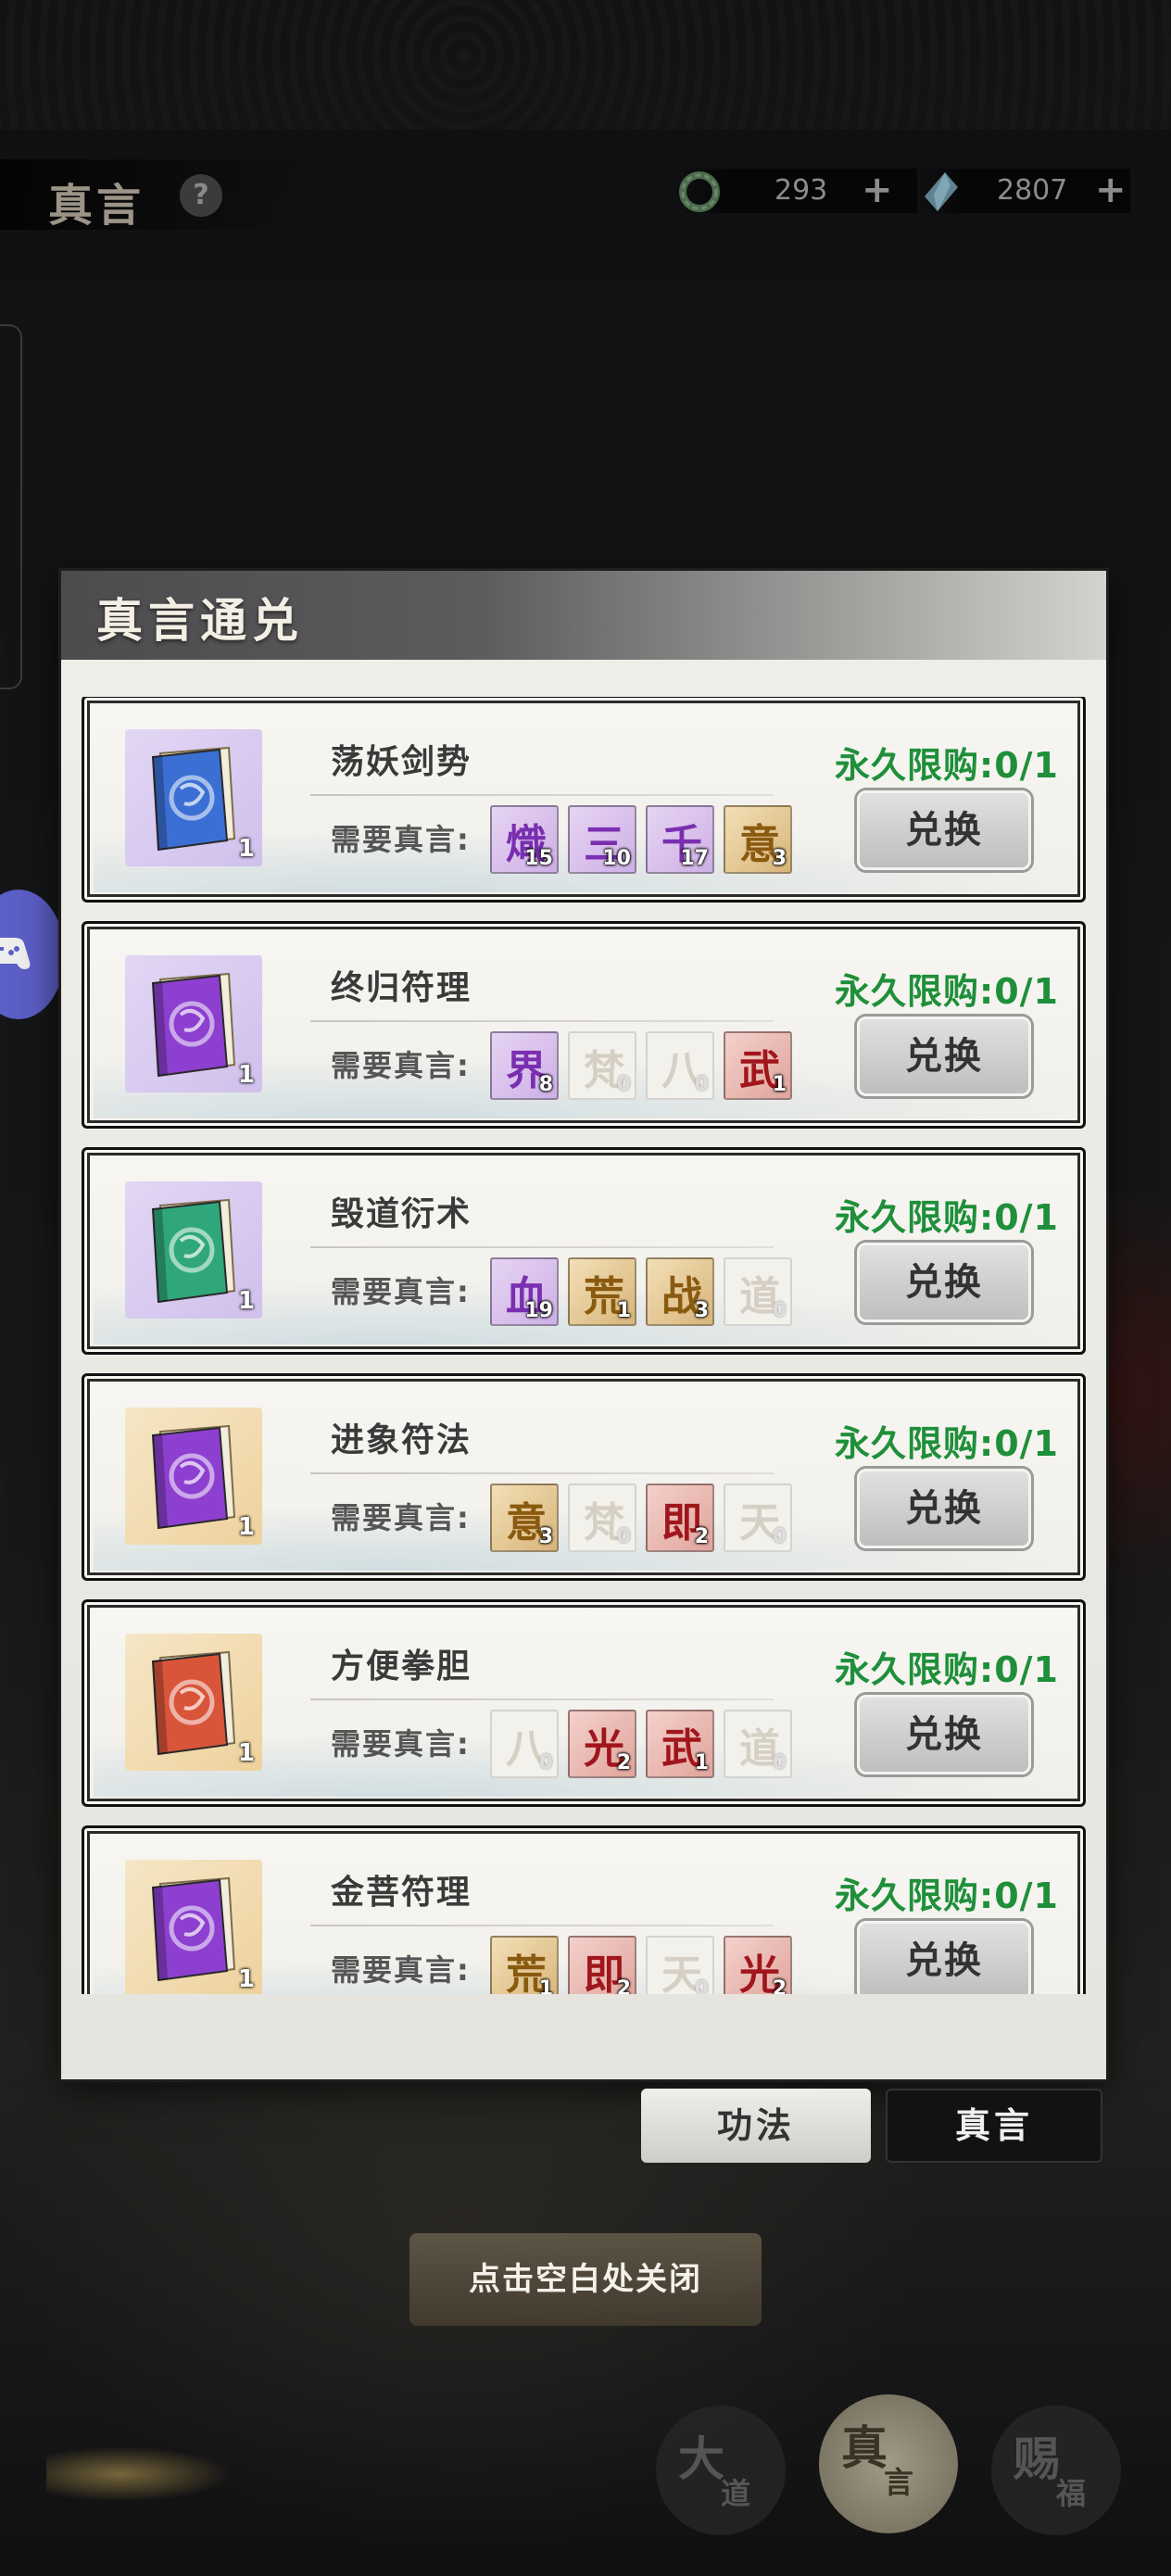 The width and height of the screenshot is (1171, 2576). I want to click on item-name: 终归符理, so click(402, 987).